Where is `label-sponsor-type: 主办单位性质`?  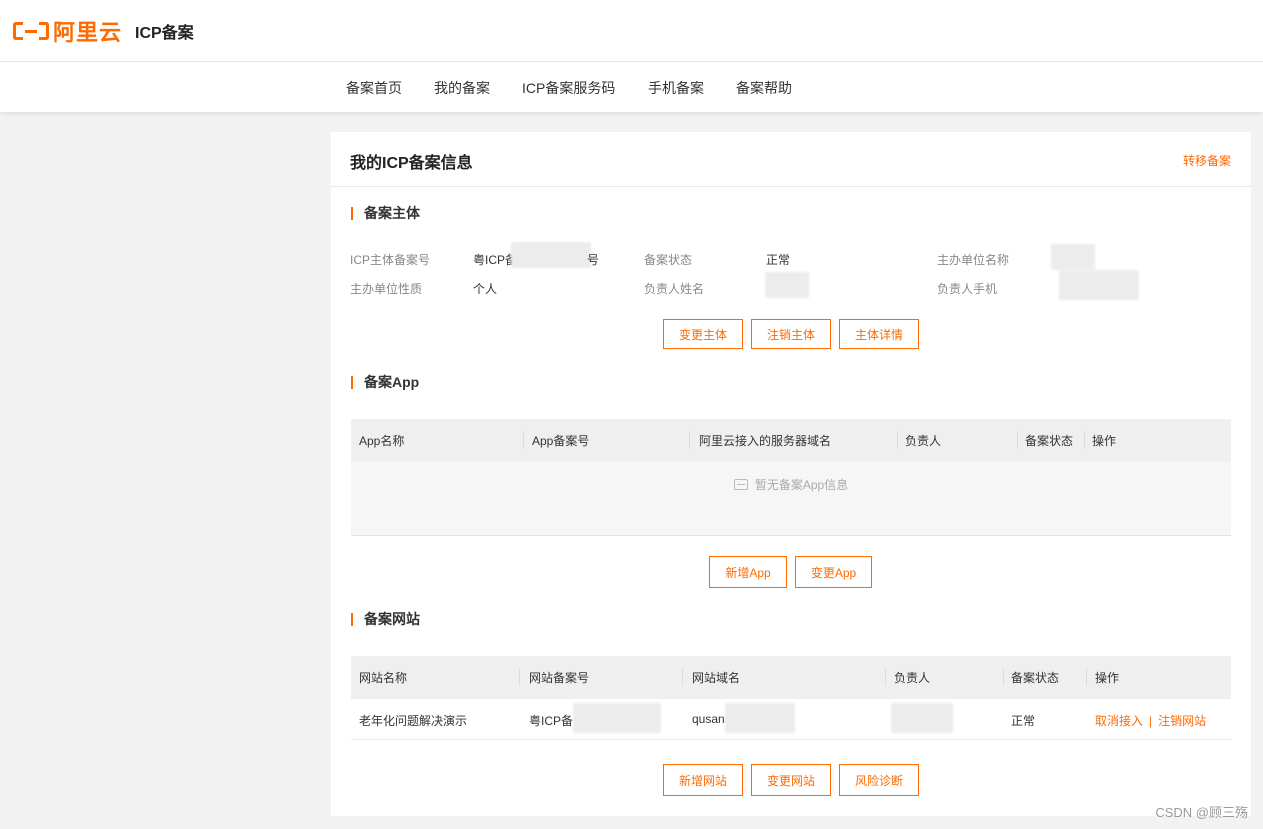
label-sponsor-type: 主办单位性质 is located at coordinates (386, 289).